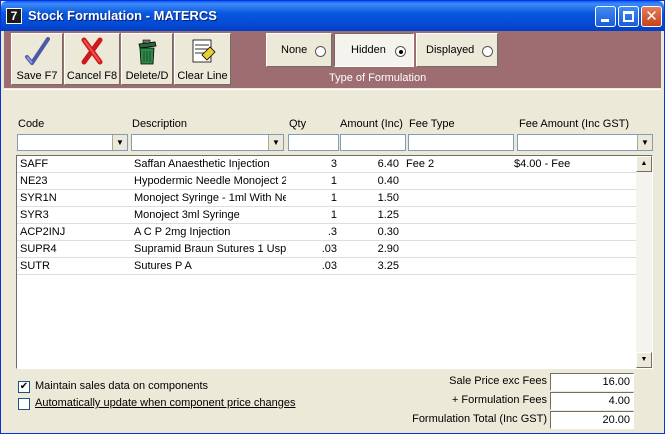 This screenshot has height=434, width=665. Describe the element at coordinates (487, 51) in the screenshot. I see `radio-displayed-indicator` at that location.